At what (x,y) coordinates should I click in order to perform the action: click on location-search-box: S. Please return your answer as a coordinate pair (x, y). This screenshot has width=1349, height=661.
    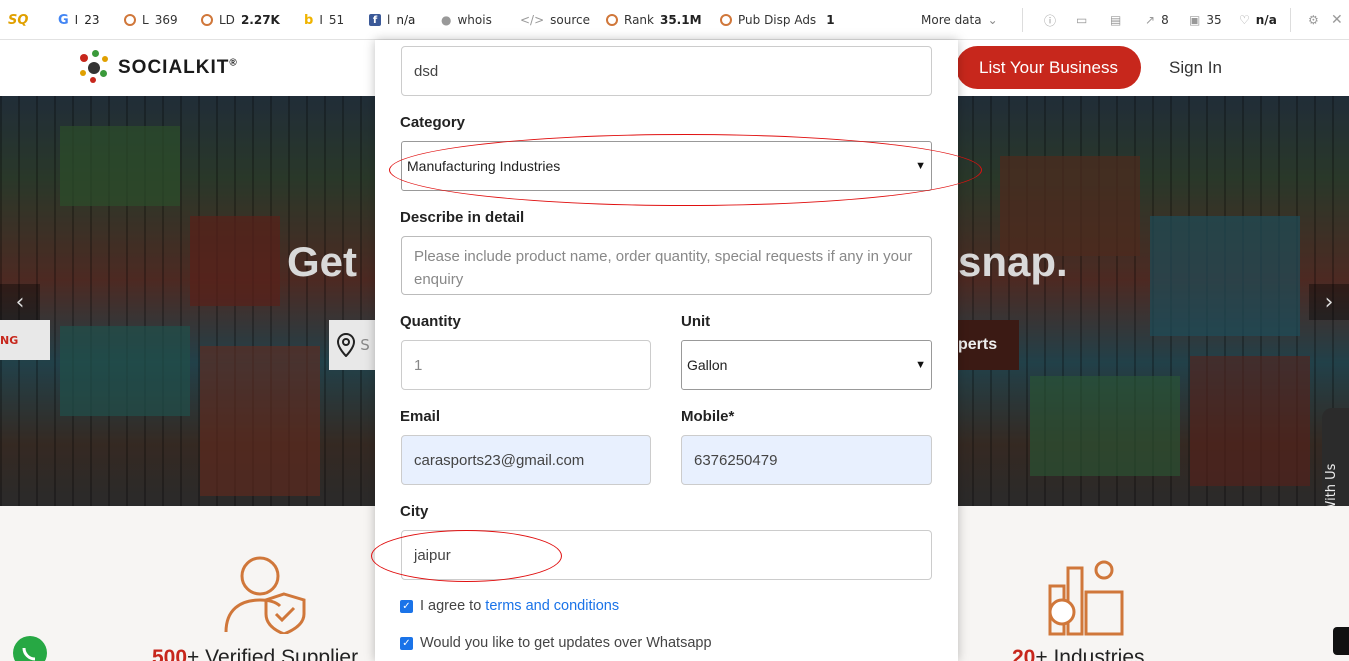
    Looking at the image, I should click on (353, 345).